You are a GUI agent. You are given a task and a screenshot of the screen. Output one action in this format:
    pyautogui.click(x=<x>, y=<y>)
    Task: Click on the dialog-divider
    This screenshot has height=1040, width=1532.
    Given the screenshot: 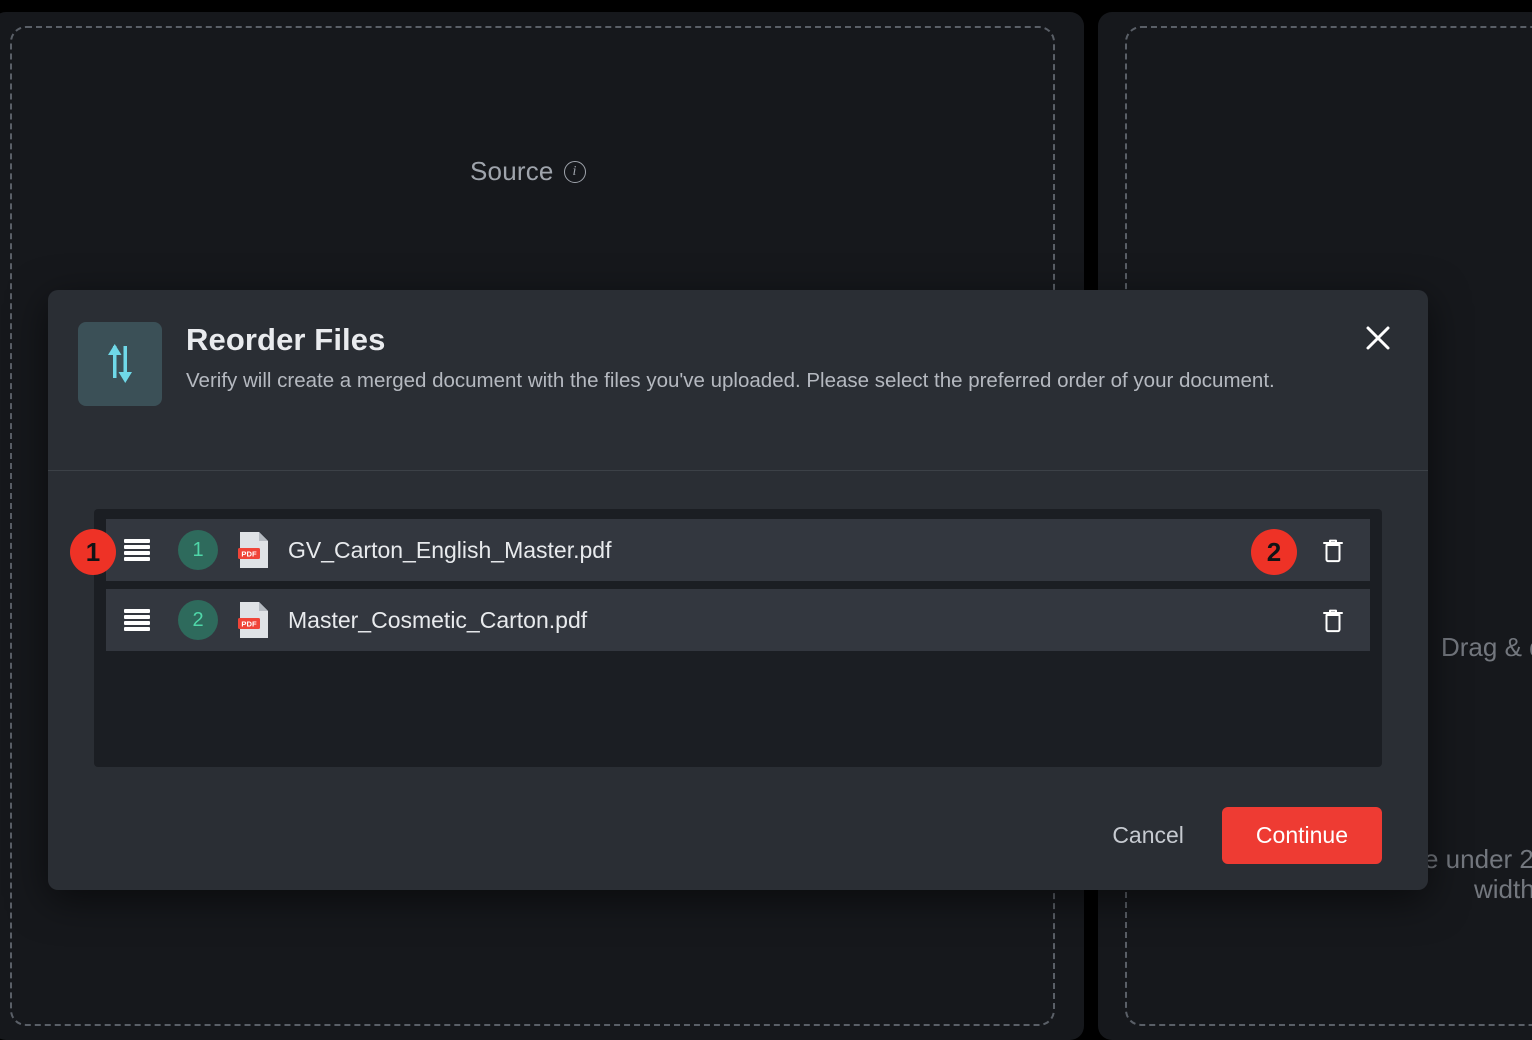 What is the action you would take?
    pyautogui.click(x=738, y=470)
    